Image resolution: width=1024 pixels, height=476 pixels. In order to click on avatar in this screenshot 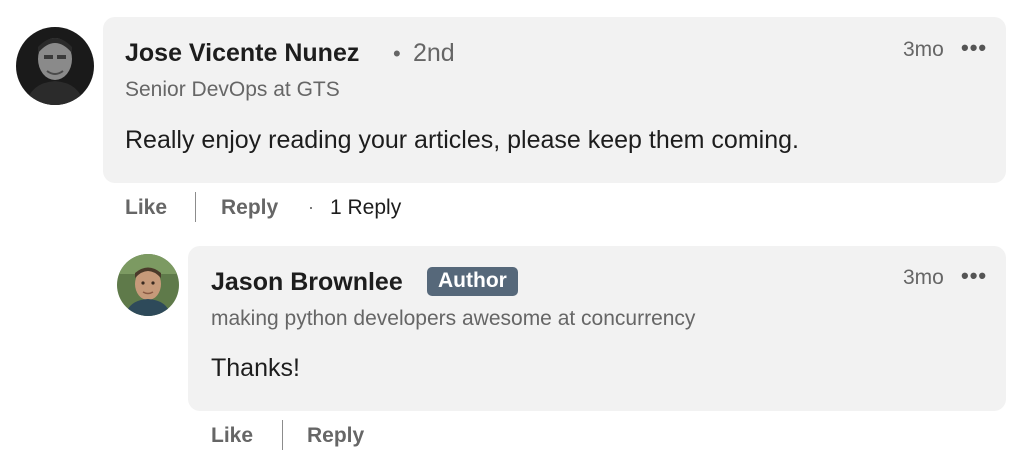, I will do `click(55, 66)`.